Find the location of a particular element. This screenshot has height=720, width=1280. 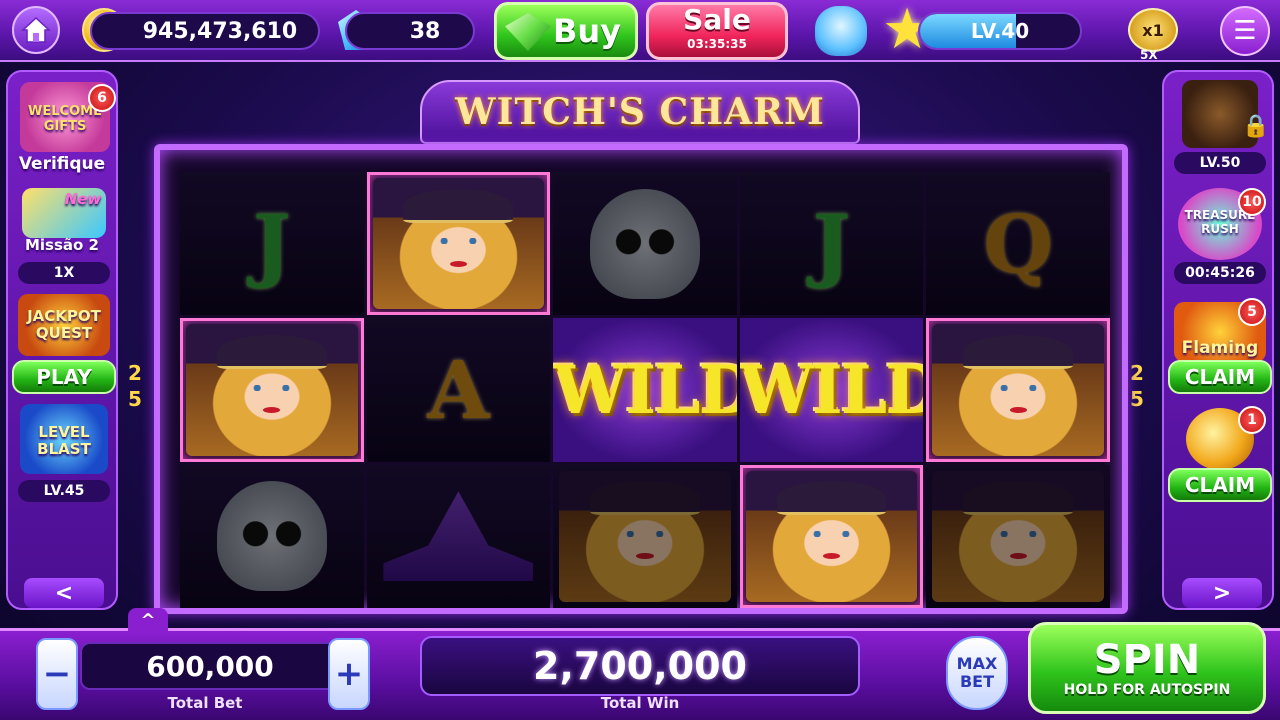

multiplier-sub: 5X is located at coordinates (1149, 55).